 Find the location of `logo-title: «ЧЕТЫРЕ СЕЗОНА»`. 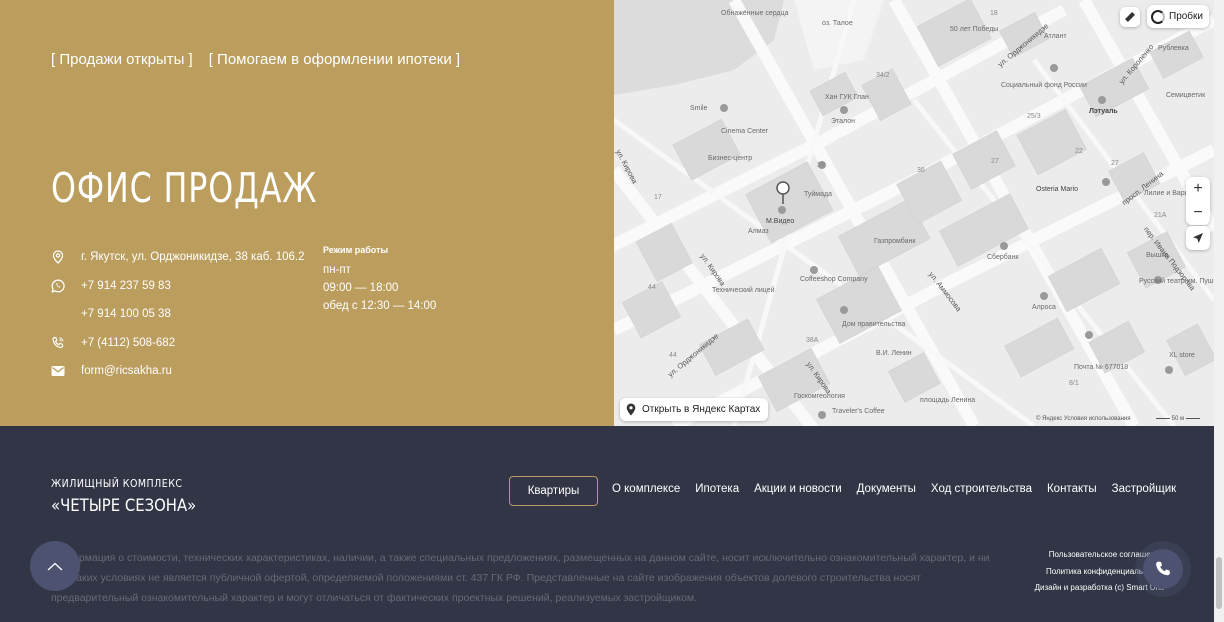

logo-title: «ЧЕТЫРЕ СЕЗОНА» is located at coordinates (123, 505).